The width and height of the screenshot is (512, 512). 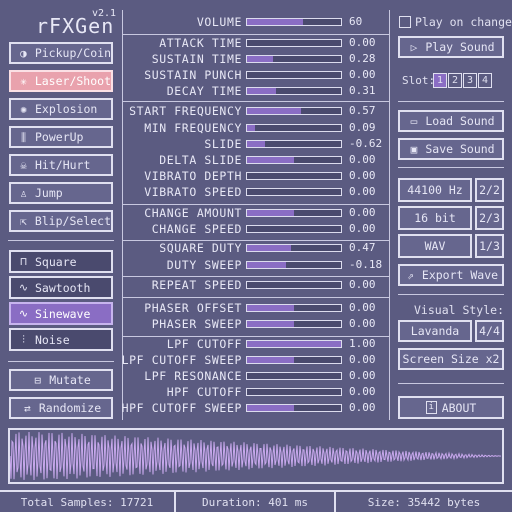 What do you see at coordinates (61, 287) in the screenshot?
I see `wave-button-sawtooth: ∿ Sawtooth` at bounding box center [61, 287].